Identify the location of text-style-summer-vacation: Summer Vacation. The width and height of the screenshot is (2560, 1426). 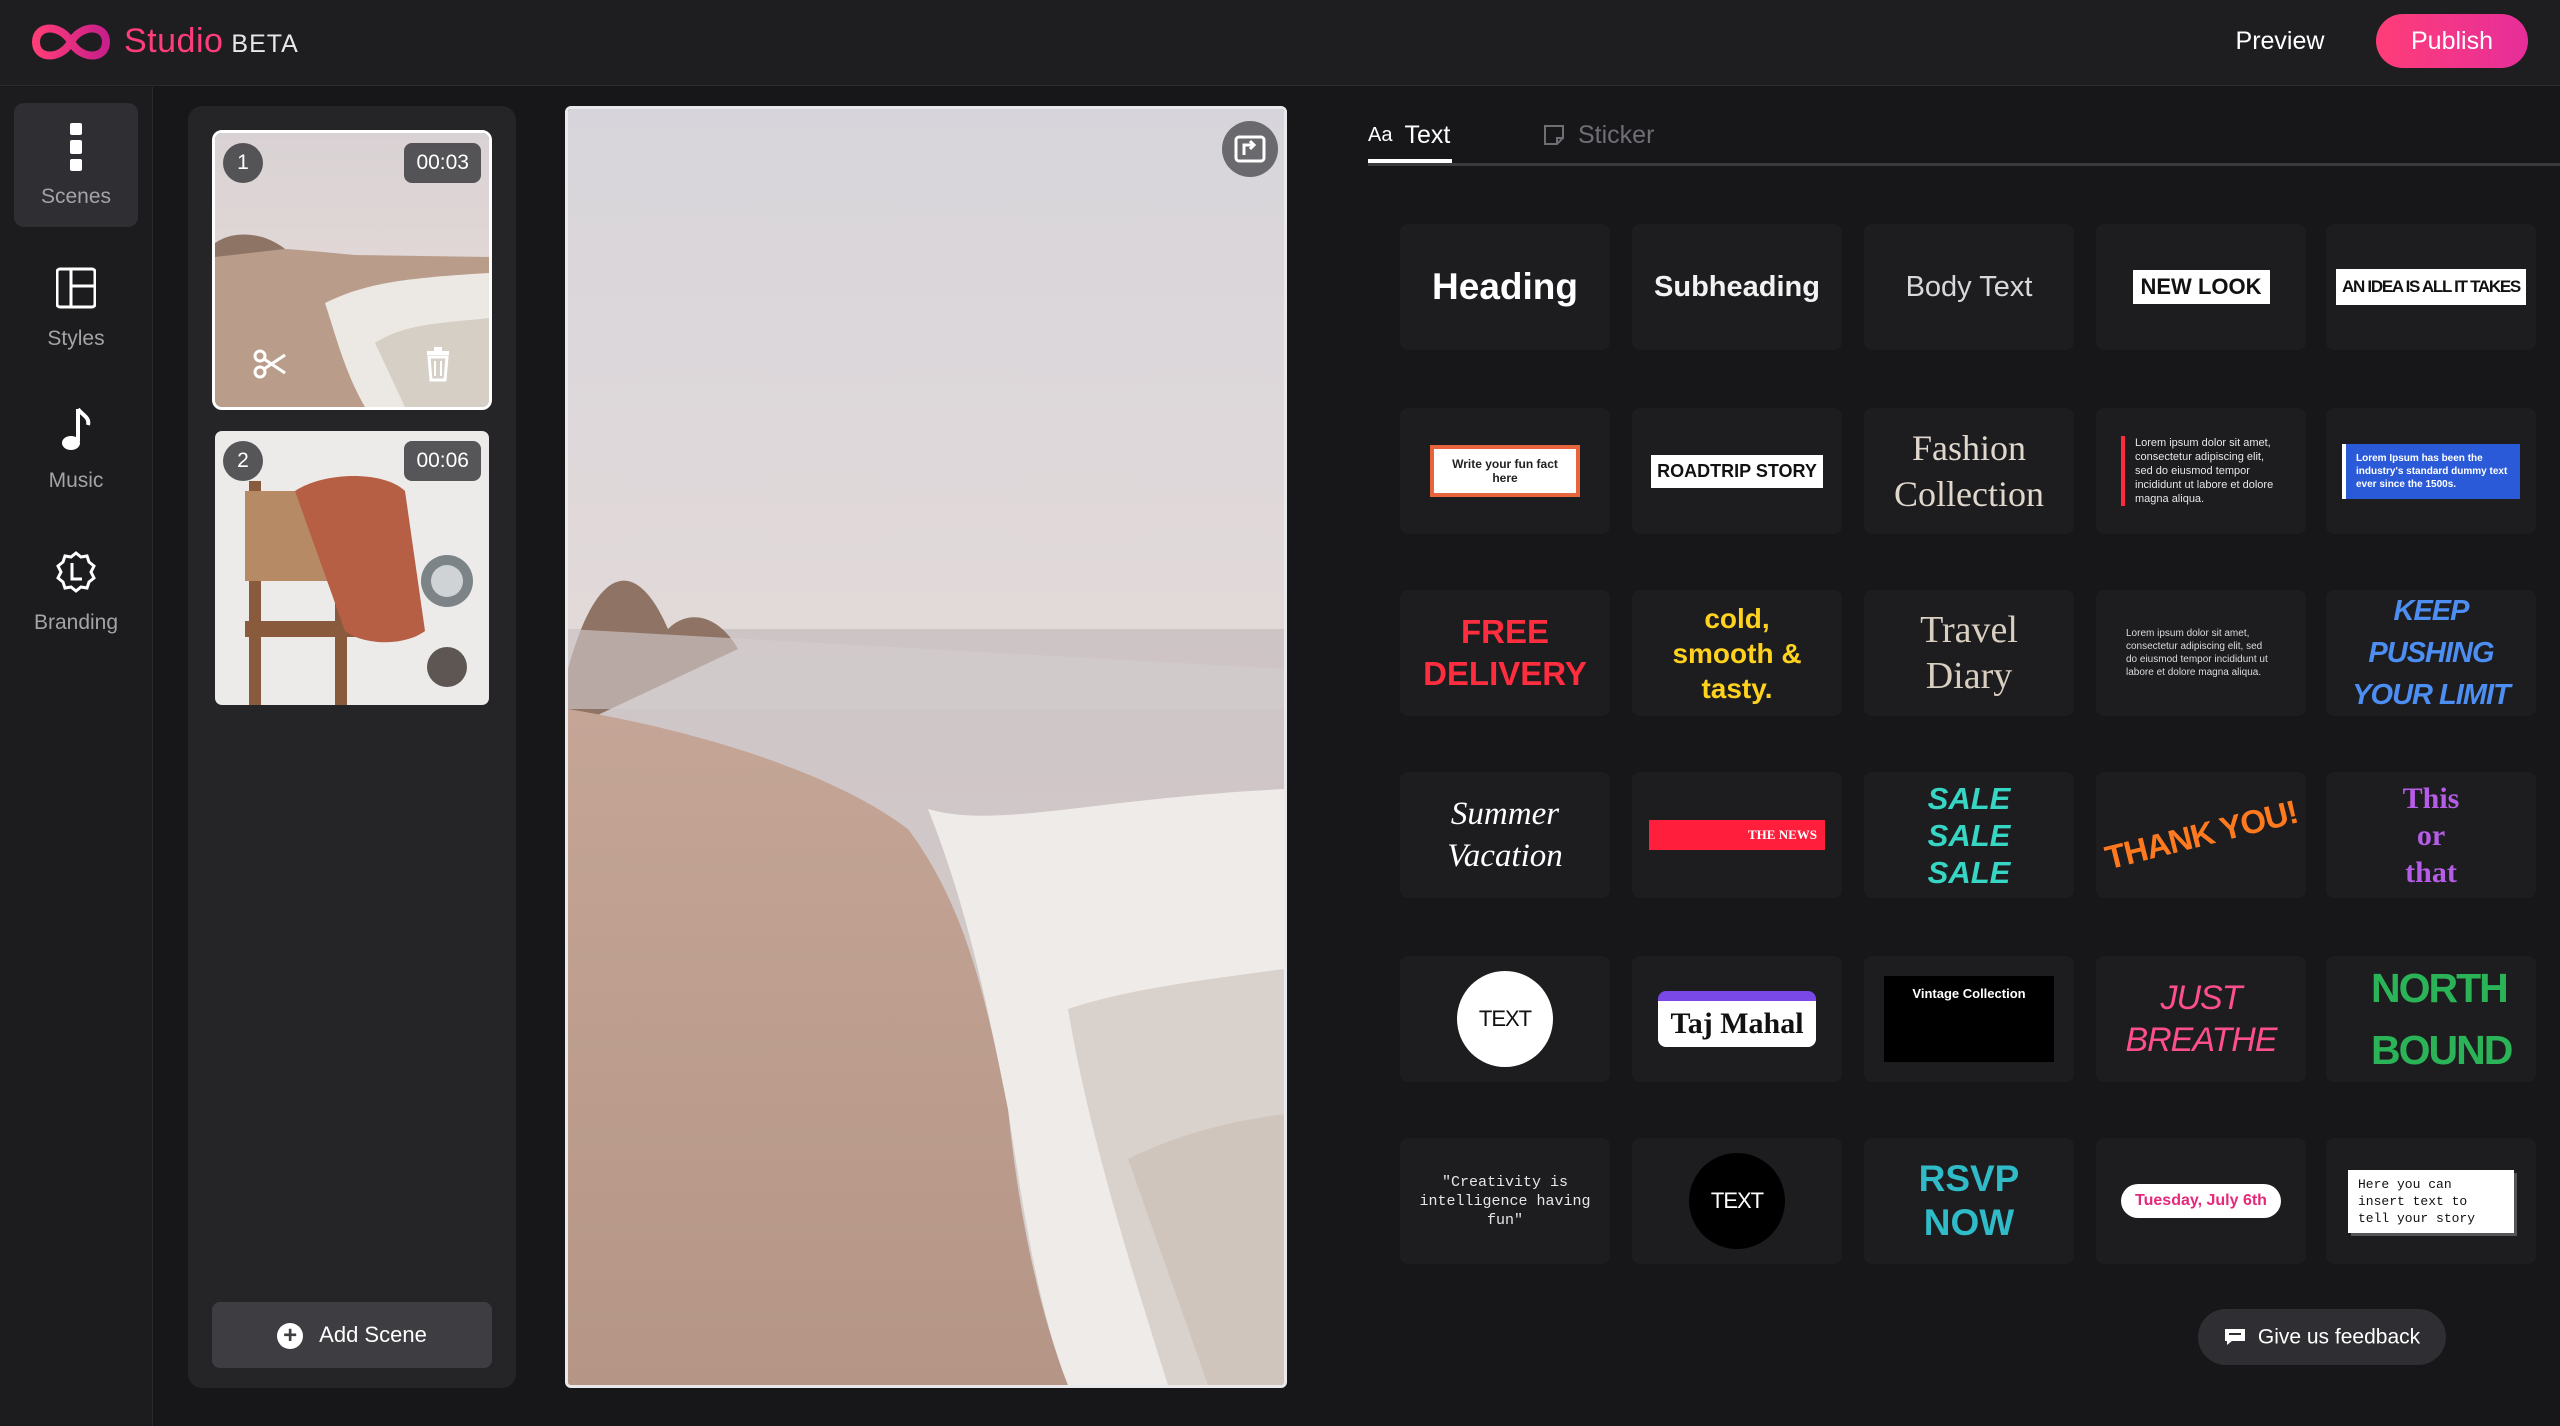
(1505, 835).